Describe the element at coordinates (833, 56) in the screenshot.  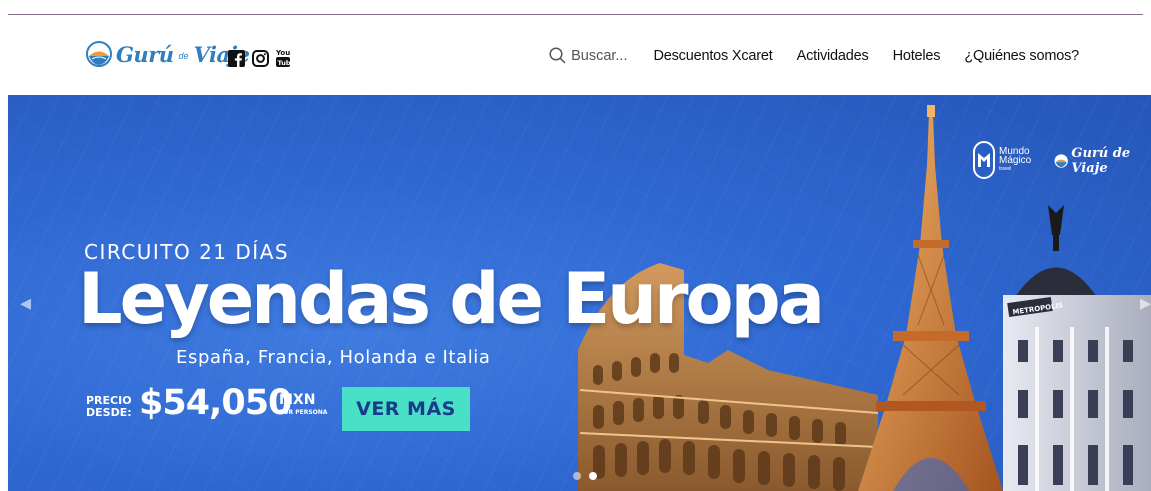
I see `nav-link-actividades: Actividades` at that location.